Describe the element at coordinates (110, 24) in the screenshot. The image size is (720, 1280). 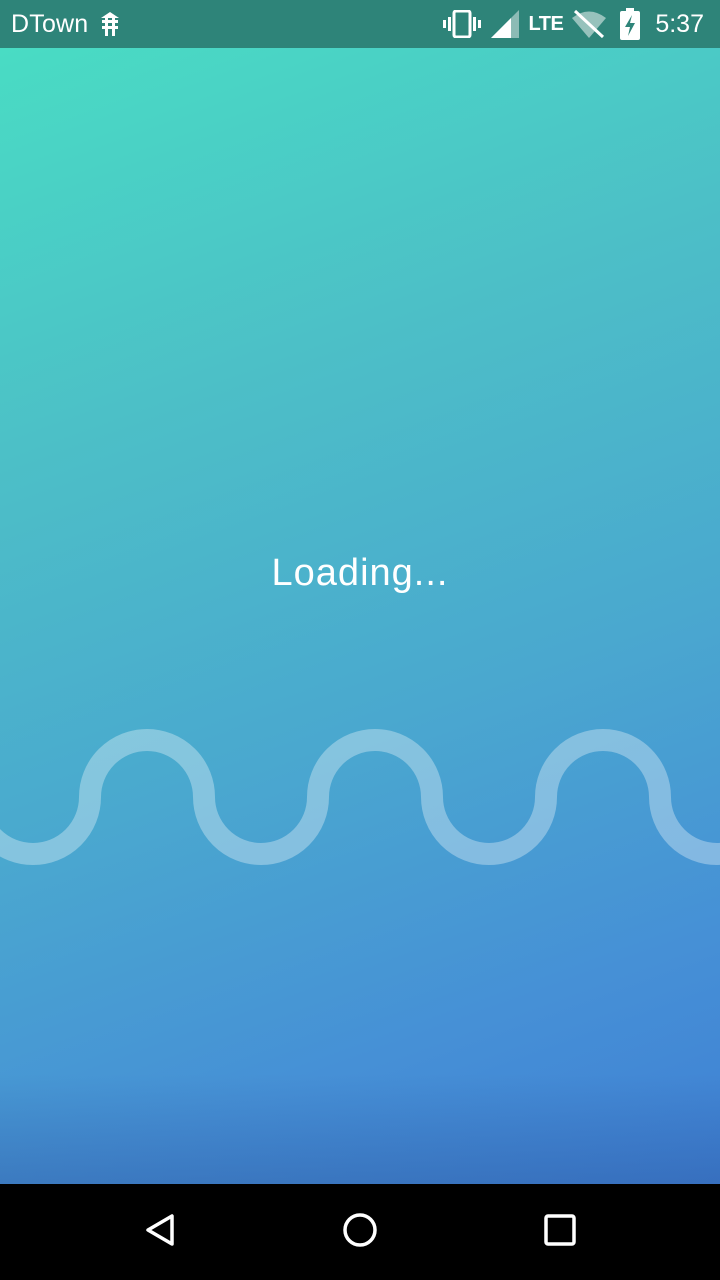
I see `tower-icon` at that location.